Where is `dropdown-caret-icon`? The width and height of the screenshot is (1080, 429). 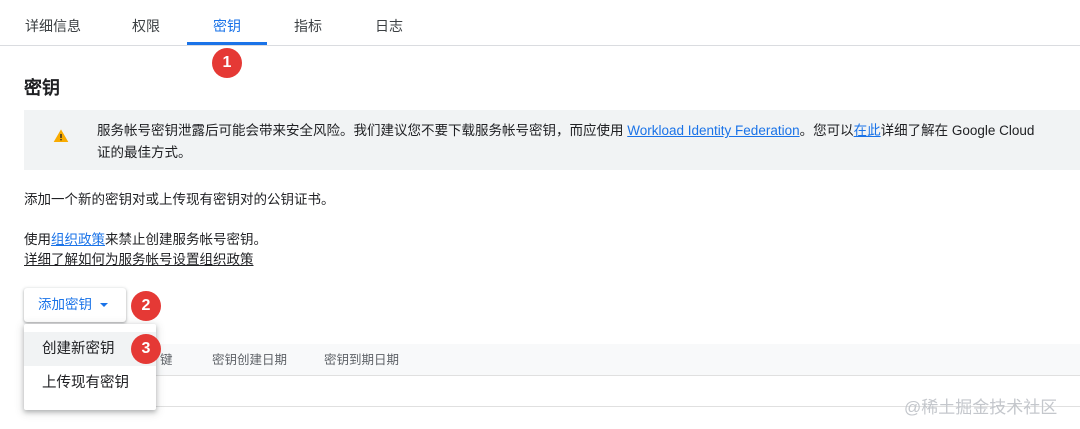
dropdown-caret-icon is located at coordinates (104, 305).